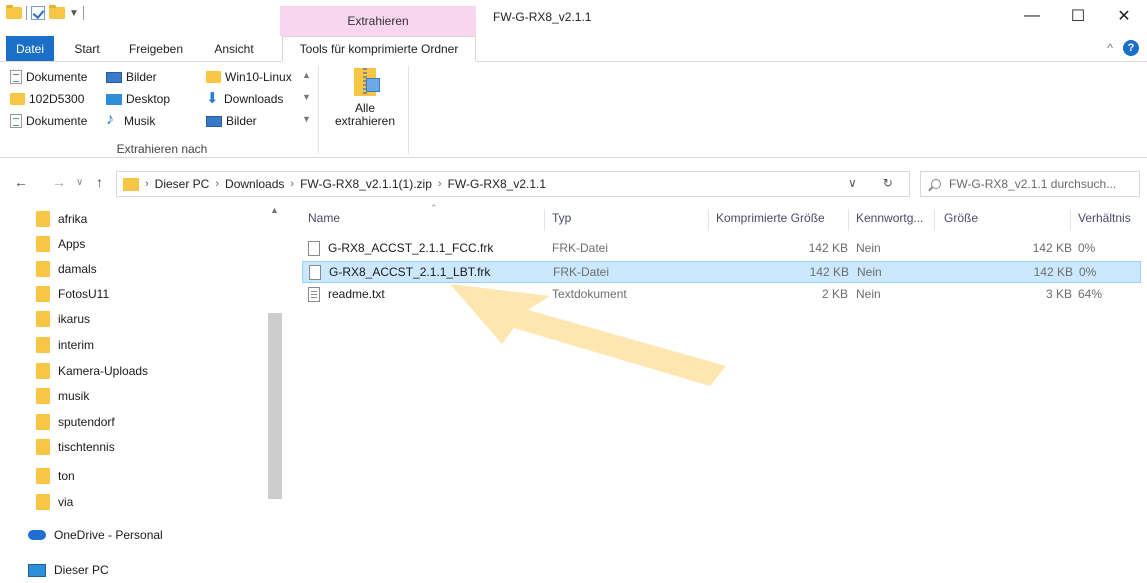 Image resolution: width=1147 pixels, height=583 pixels. Describe the element at coordinates (869, 272) in the screenshot. I see `file-password: Nein` at that location.